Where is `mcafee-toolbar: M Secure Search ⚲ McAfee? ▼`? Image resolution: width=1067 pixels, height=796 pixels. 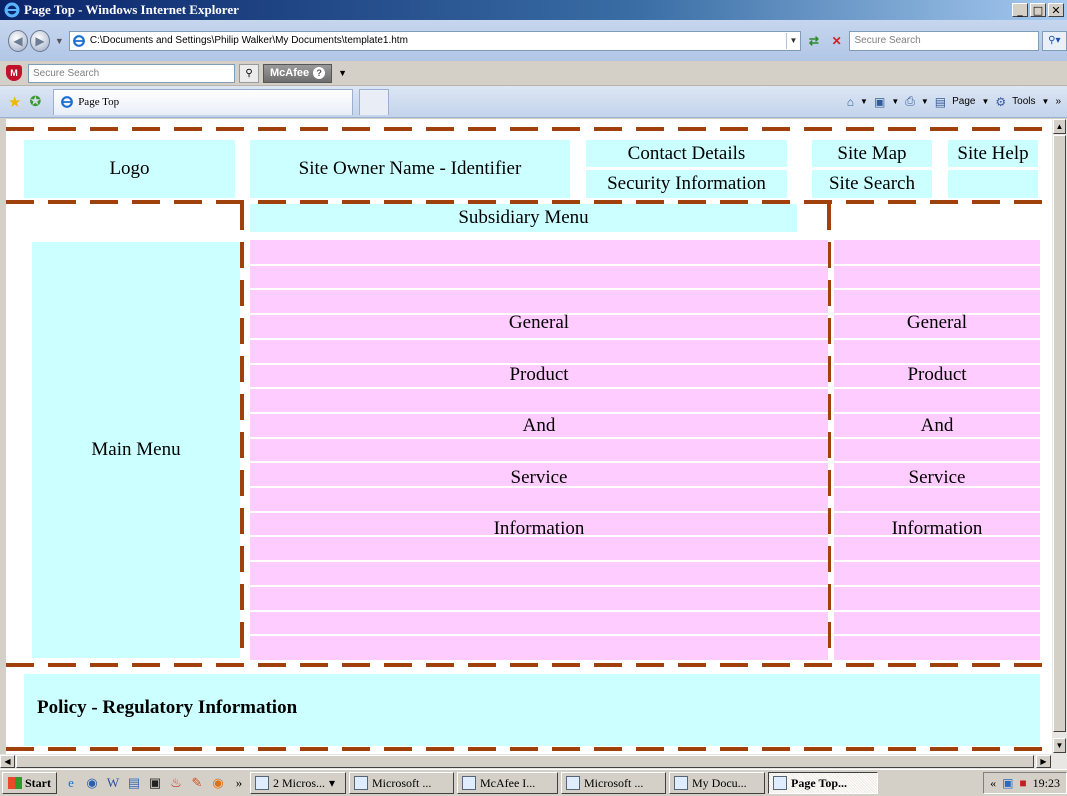
mcafee-toolbar: M Secure Search ⚲ McAfee? ▼ is located at coordinates (533, 73).